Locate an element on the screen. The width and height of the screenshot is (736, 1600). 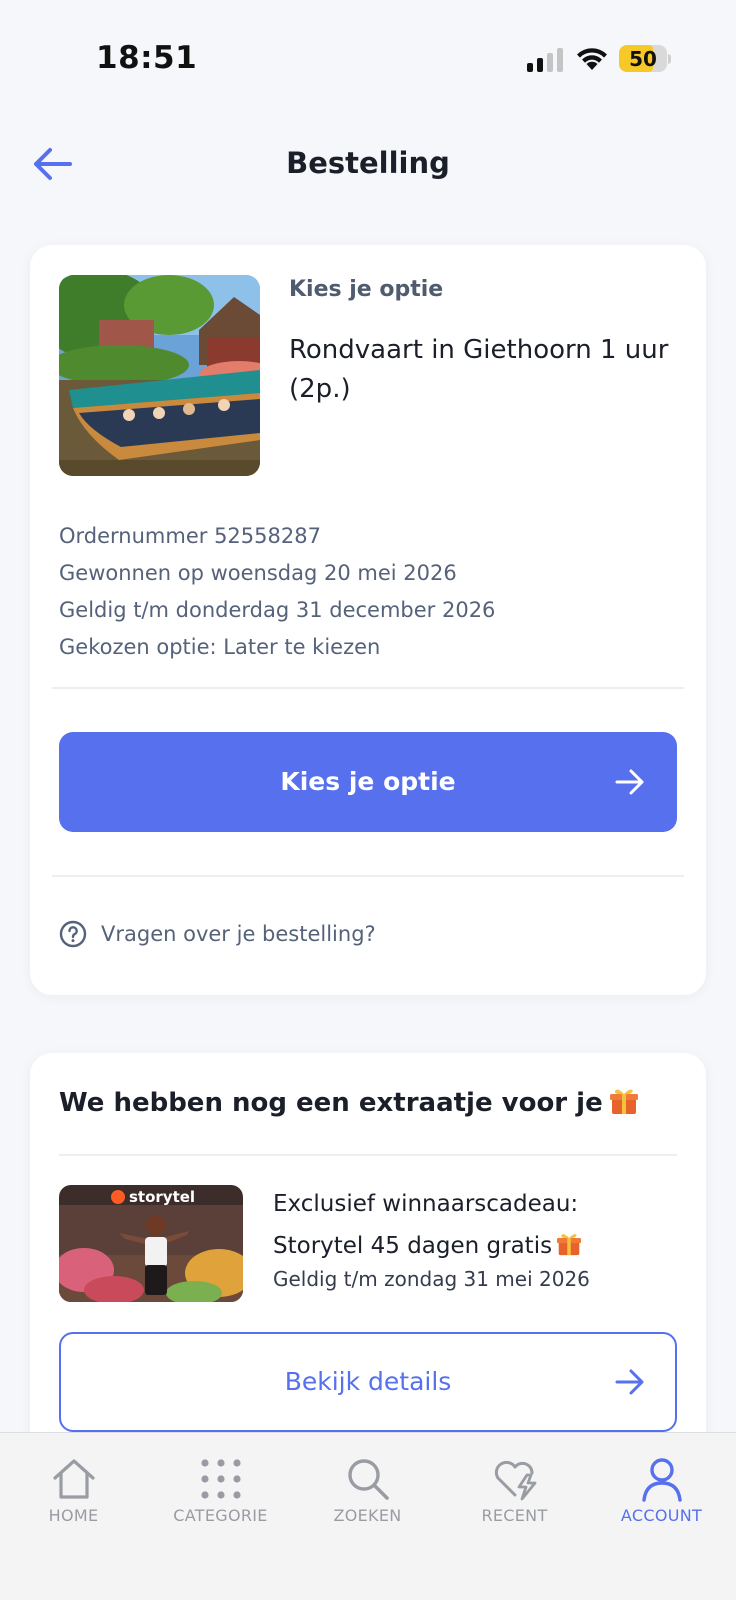
choose-option-label: Kies je optie is located at coordinates (368, 781).